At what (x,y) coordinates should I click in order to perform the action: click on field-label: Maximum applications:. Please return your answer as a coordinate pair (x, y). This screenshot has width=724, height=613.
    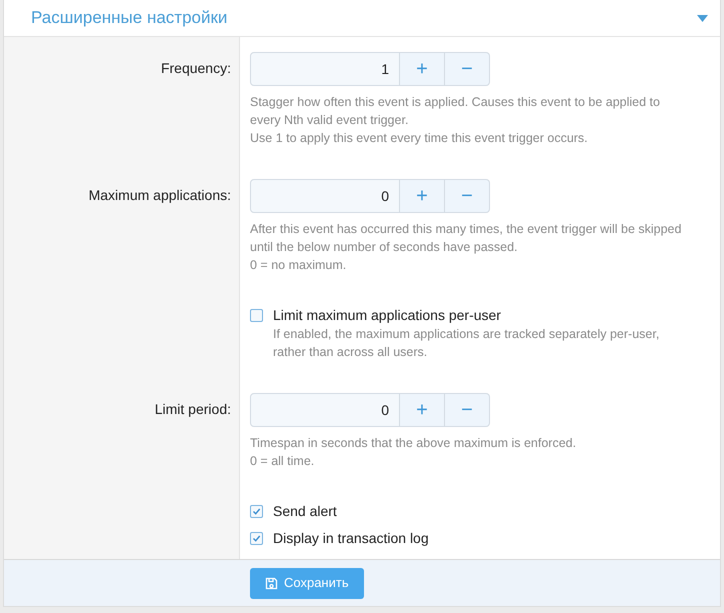
    Looking at the image, I should click on (159, 195).